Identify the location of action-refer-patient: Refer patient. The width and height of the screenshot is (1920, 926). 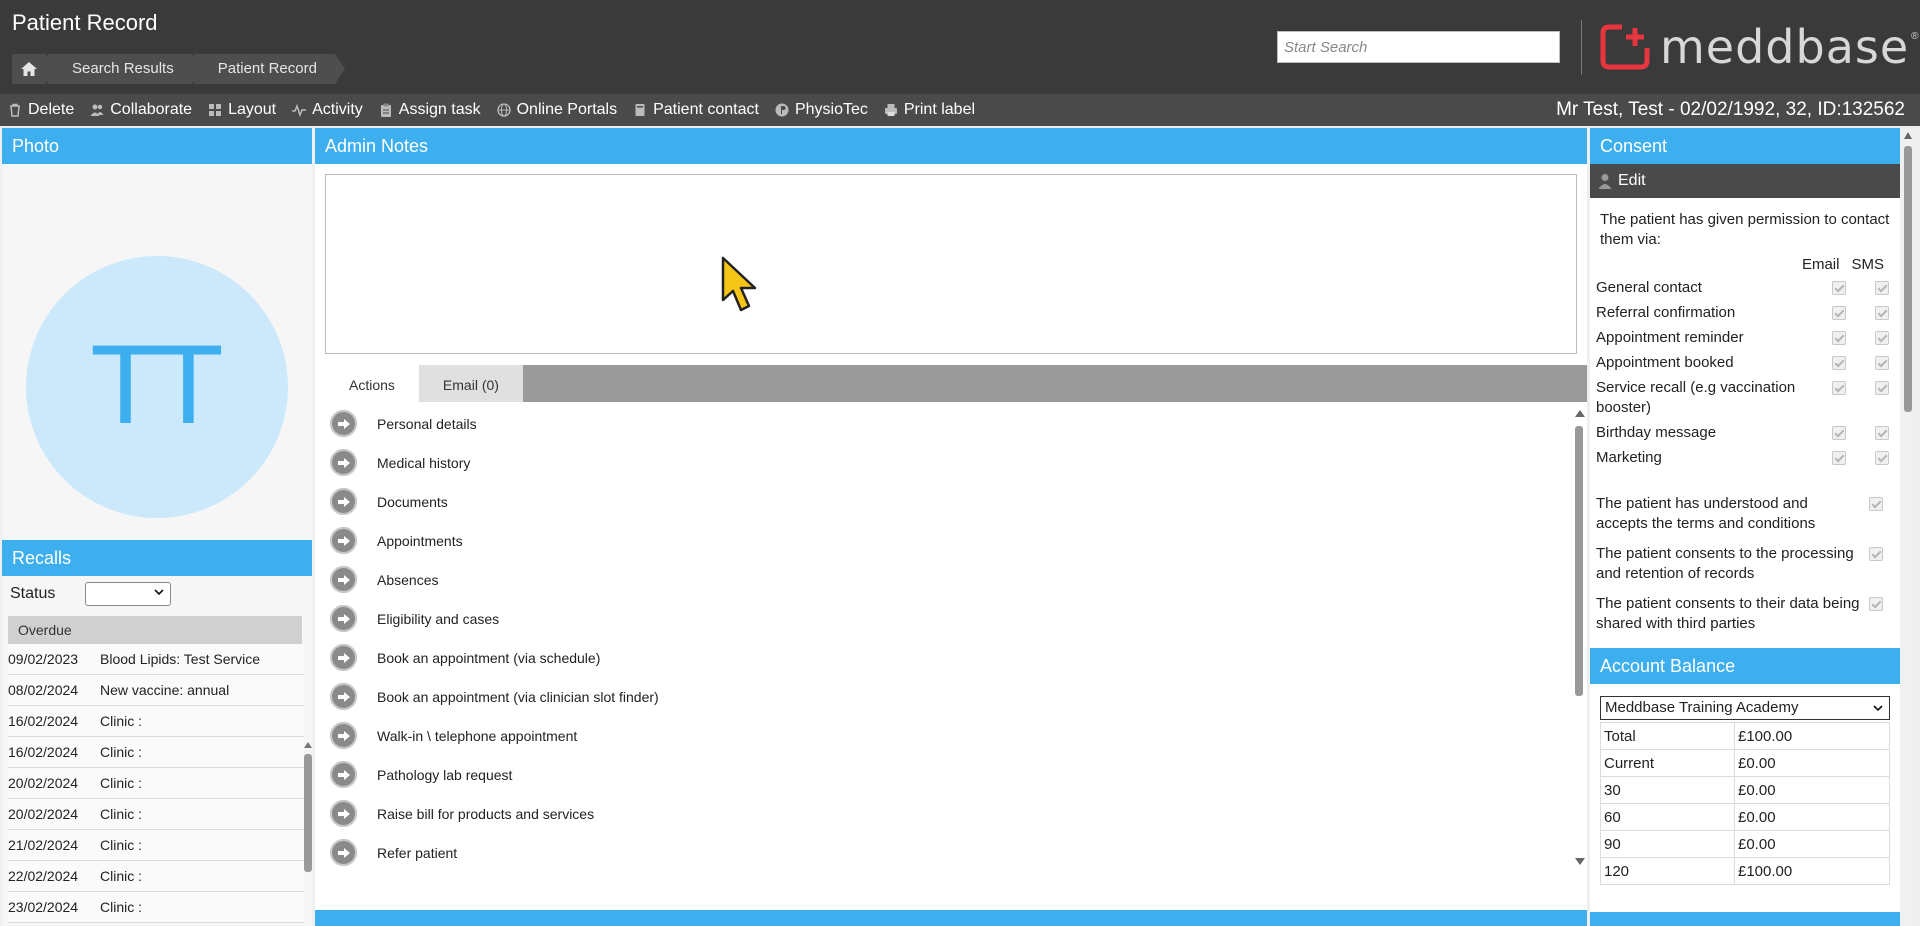
(956, 852).